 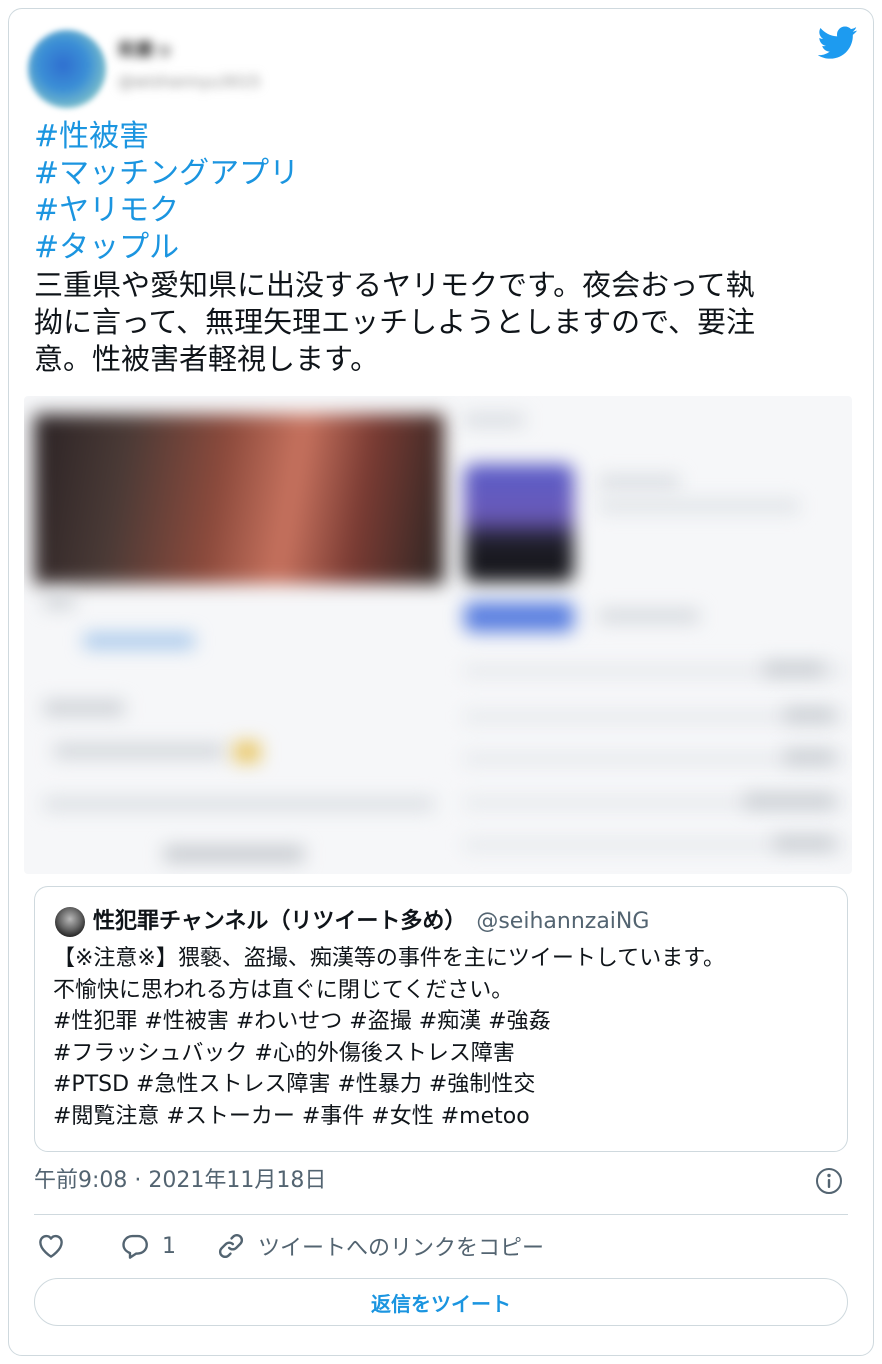 What do you see at coordinates (838, 43) in the screenshot?
I see `twitter-bird-icon` at bounding box center [838, 43].